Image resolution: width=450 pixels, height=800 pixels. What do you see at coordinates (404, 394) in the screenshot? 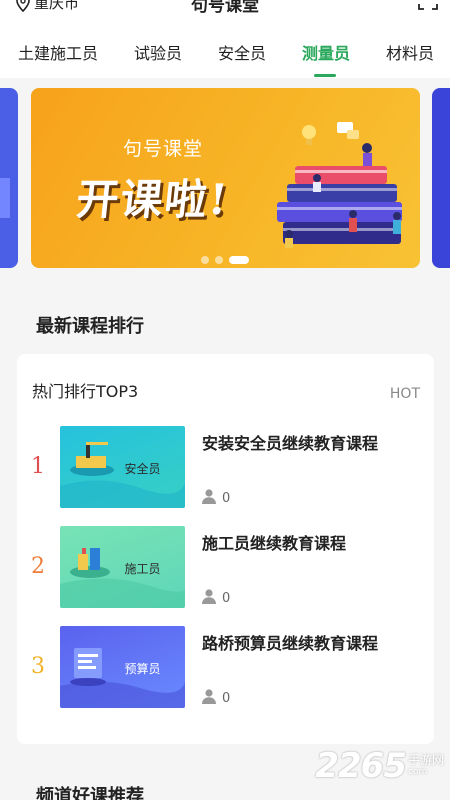
I see `hot-label: HOT` at bounding box center [404, 394].